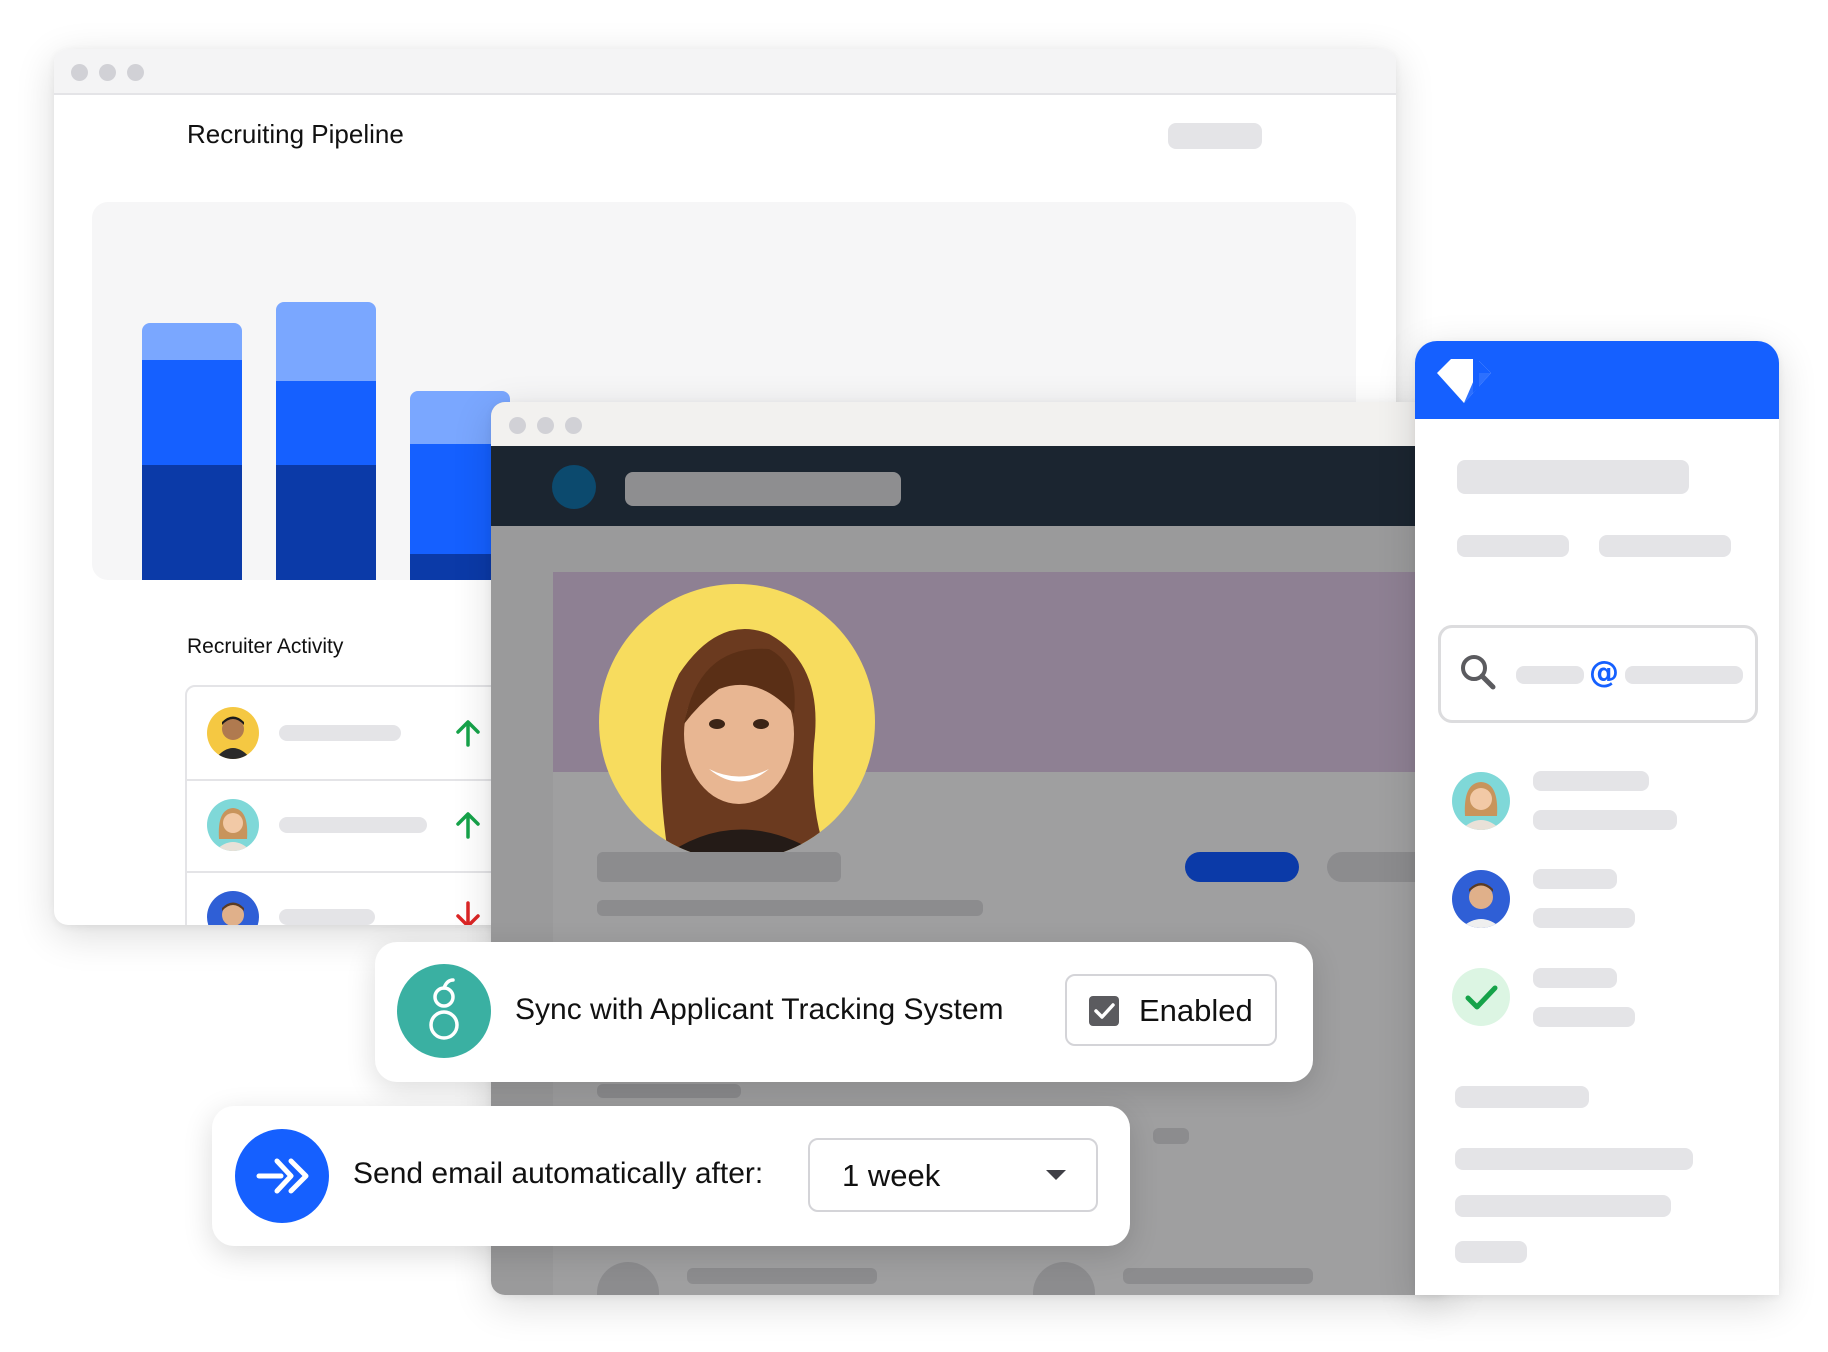  Describe the element at coordinates (763, 489) in the screenshot. I see `site-search-placeholder` at that location.